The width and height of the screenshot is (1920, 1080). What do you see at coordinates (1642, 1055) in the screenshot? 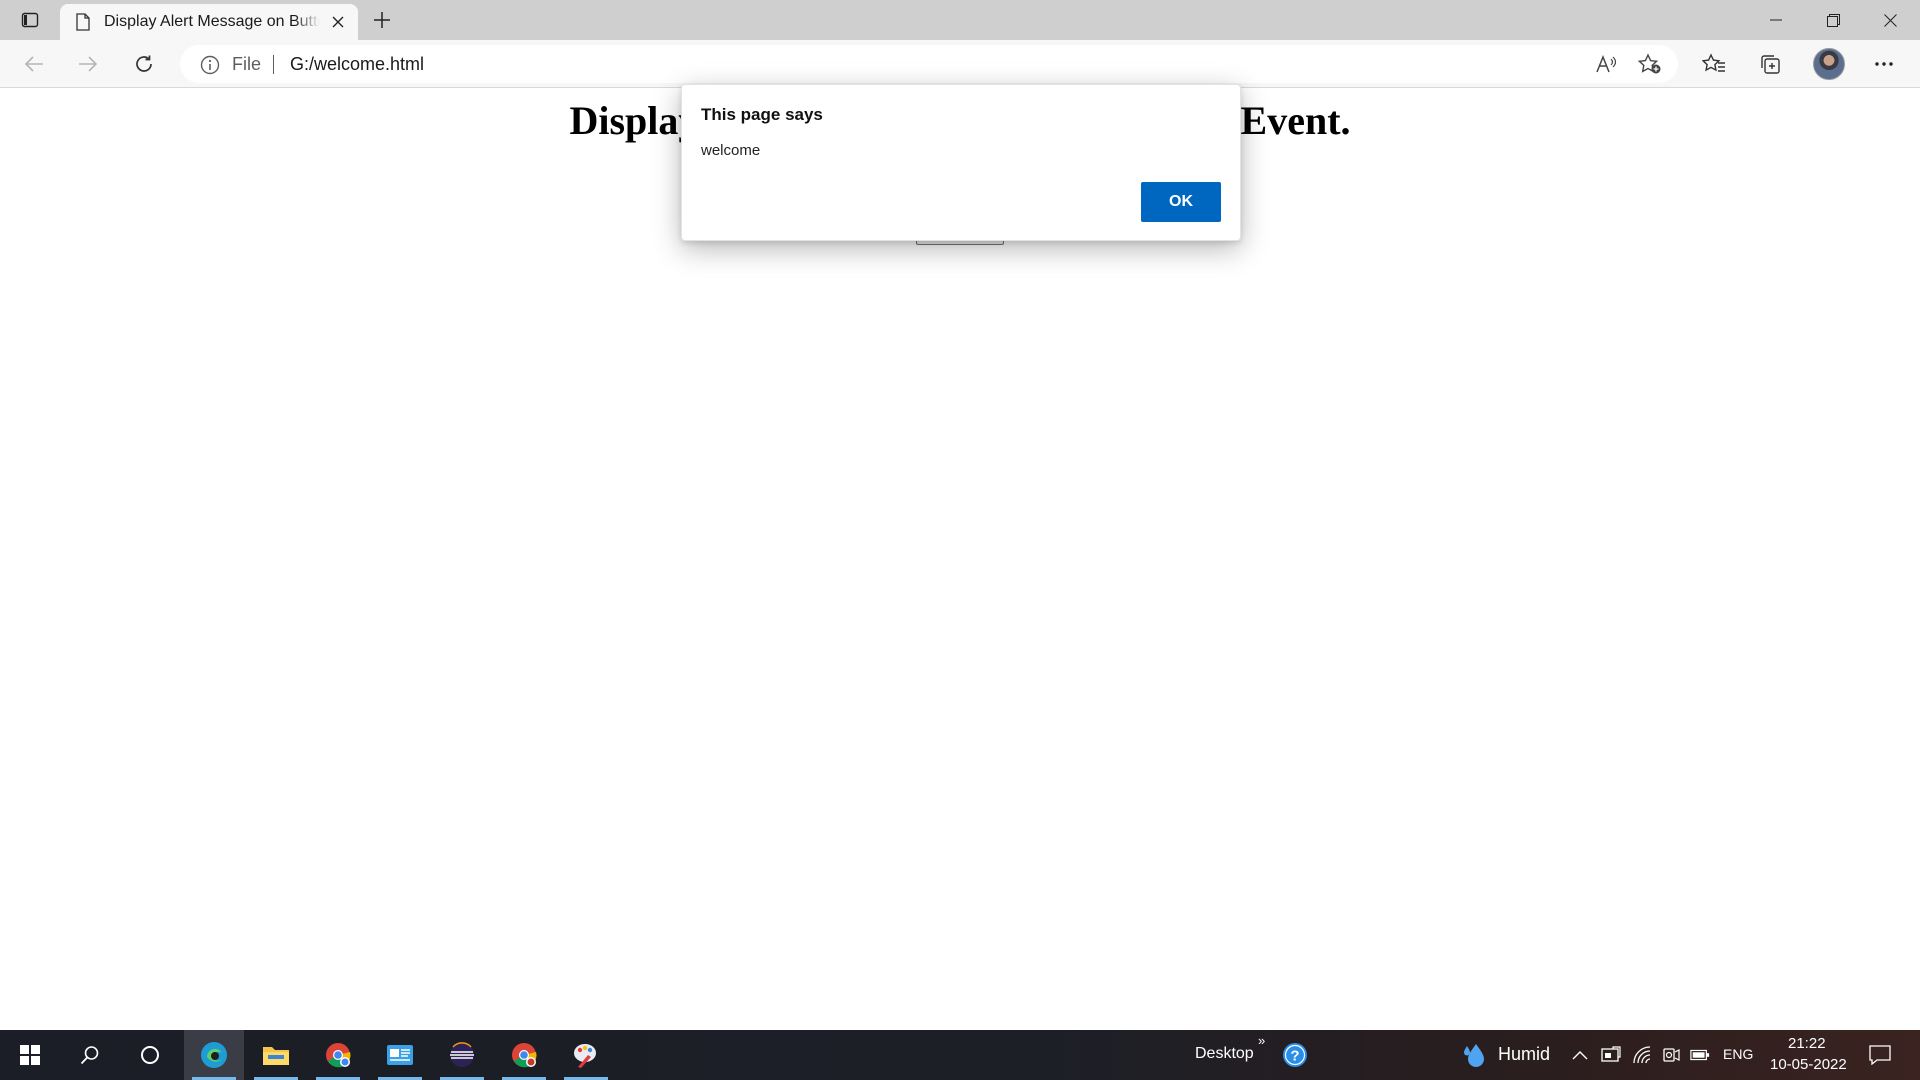
I see `wifi-icon` at bounding box center [1642, 1055].